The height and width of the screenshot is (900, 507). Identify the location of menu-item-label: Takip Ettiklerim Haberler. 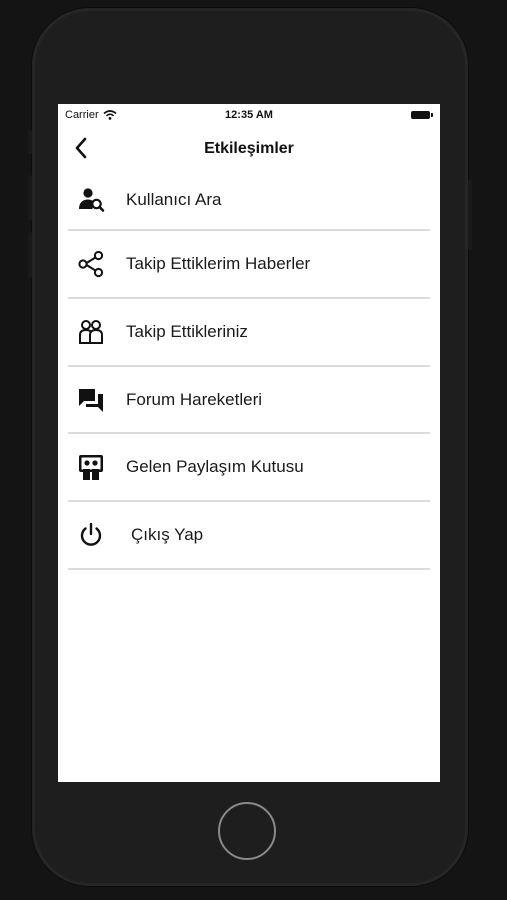
(218, 263).